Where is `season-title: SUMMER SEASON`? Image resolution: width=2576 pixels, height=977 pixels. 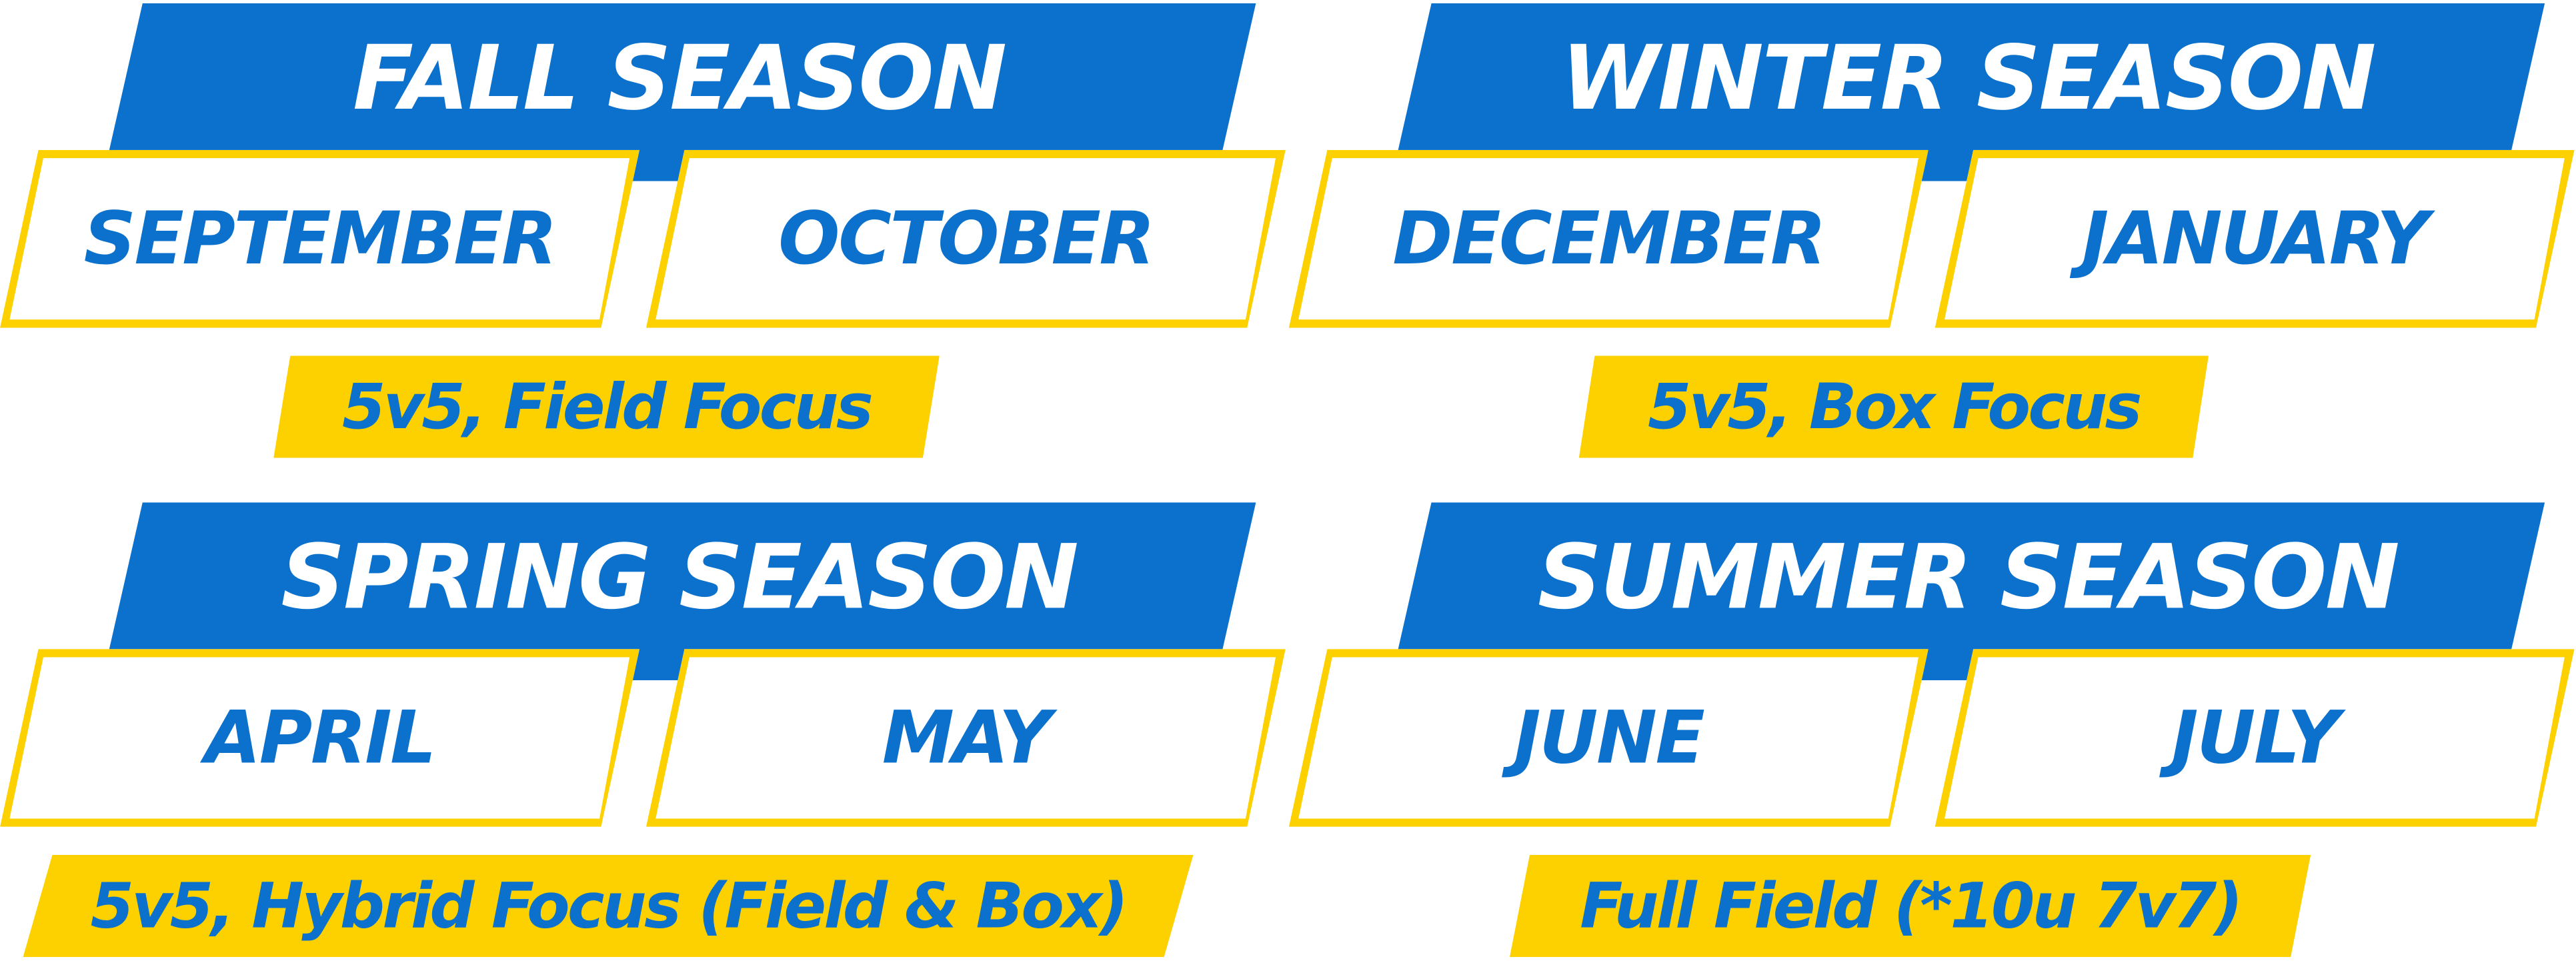
season-title: SUMMER SEASON is located at coordinates (1968, 576).